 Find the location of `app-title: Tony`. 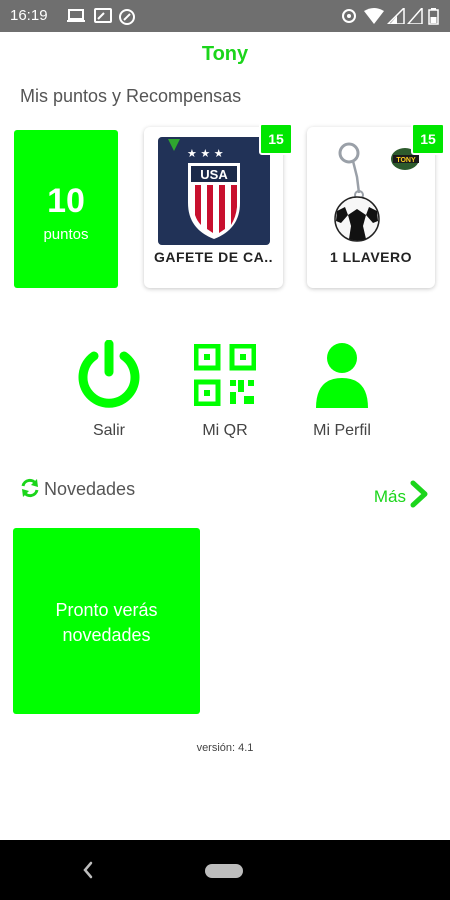

app-title: Tony is located at coordinates (225, 54).